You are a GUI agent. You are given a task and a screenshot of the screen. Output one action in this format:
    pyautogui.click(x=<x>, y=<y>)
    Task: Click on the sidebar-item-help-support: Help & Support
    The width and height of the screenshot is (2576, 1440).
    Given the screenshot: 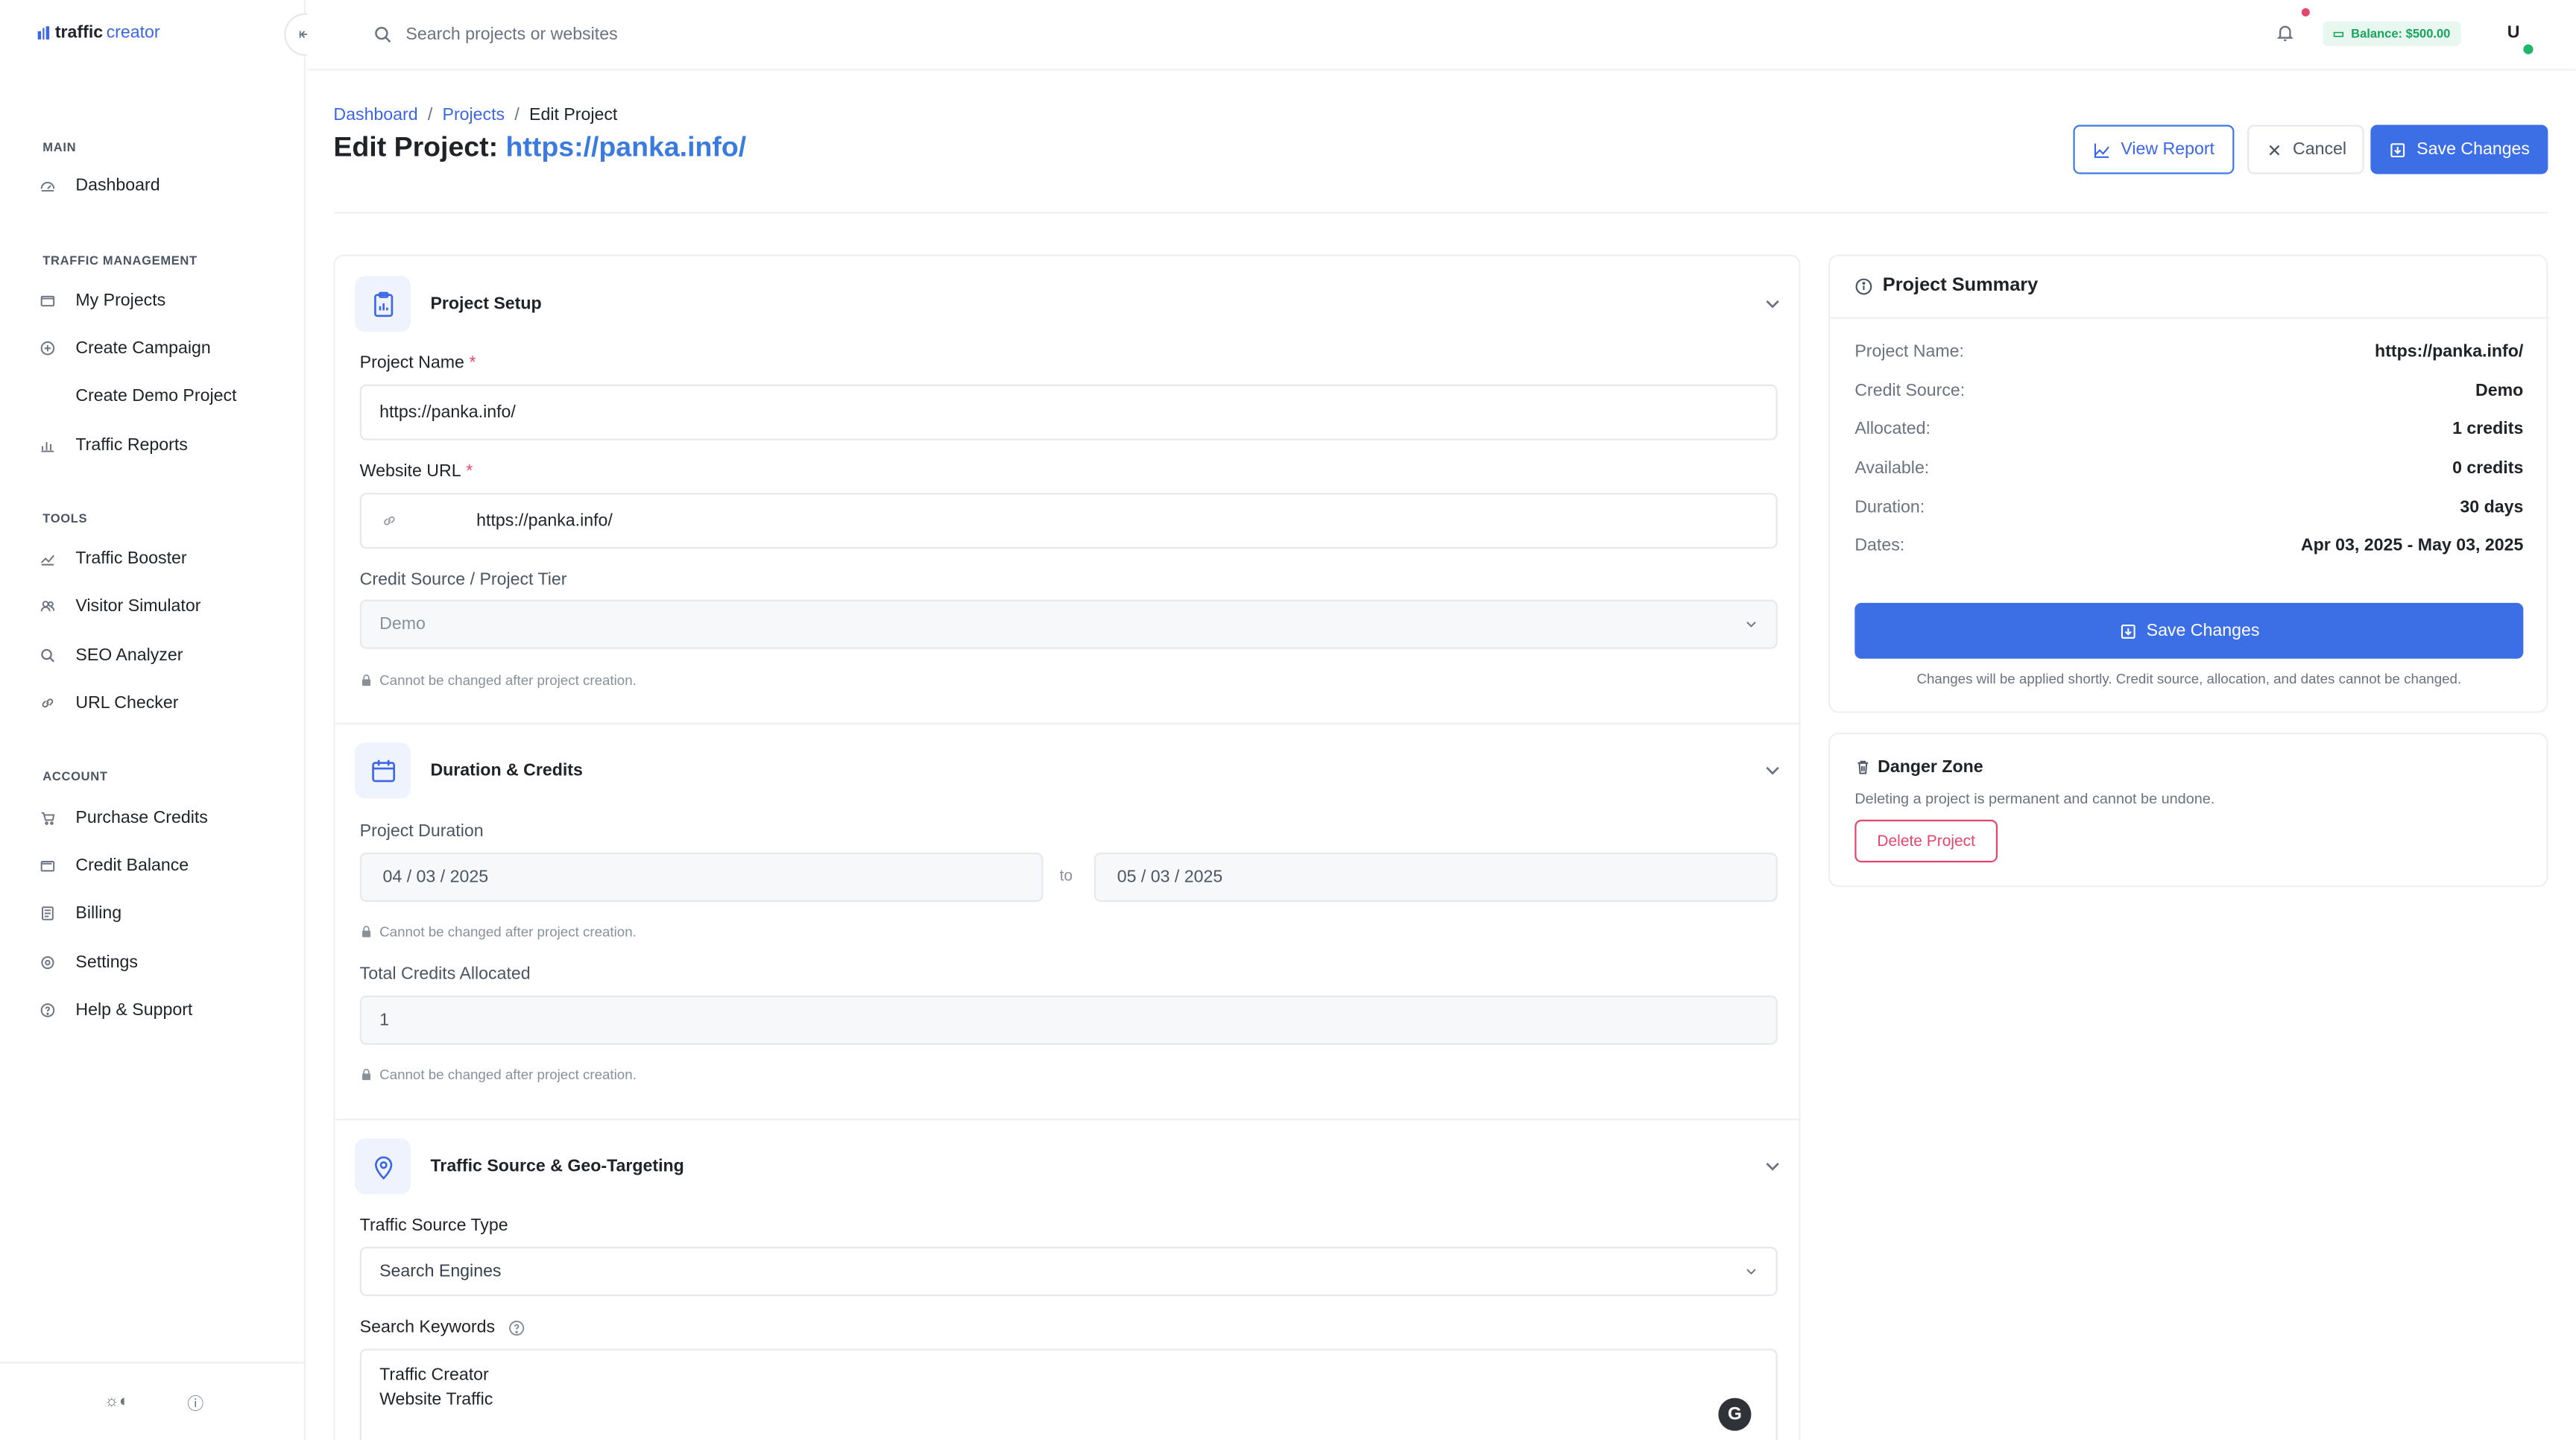 What is the action you would take?
    pyautogui.click(x=159, y=1010)
    